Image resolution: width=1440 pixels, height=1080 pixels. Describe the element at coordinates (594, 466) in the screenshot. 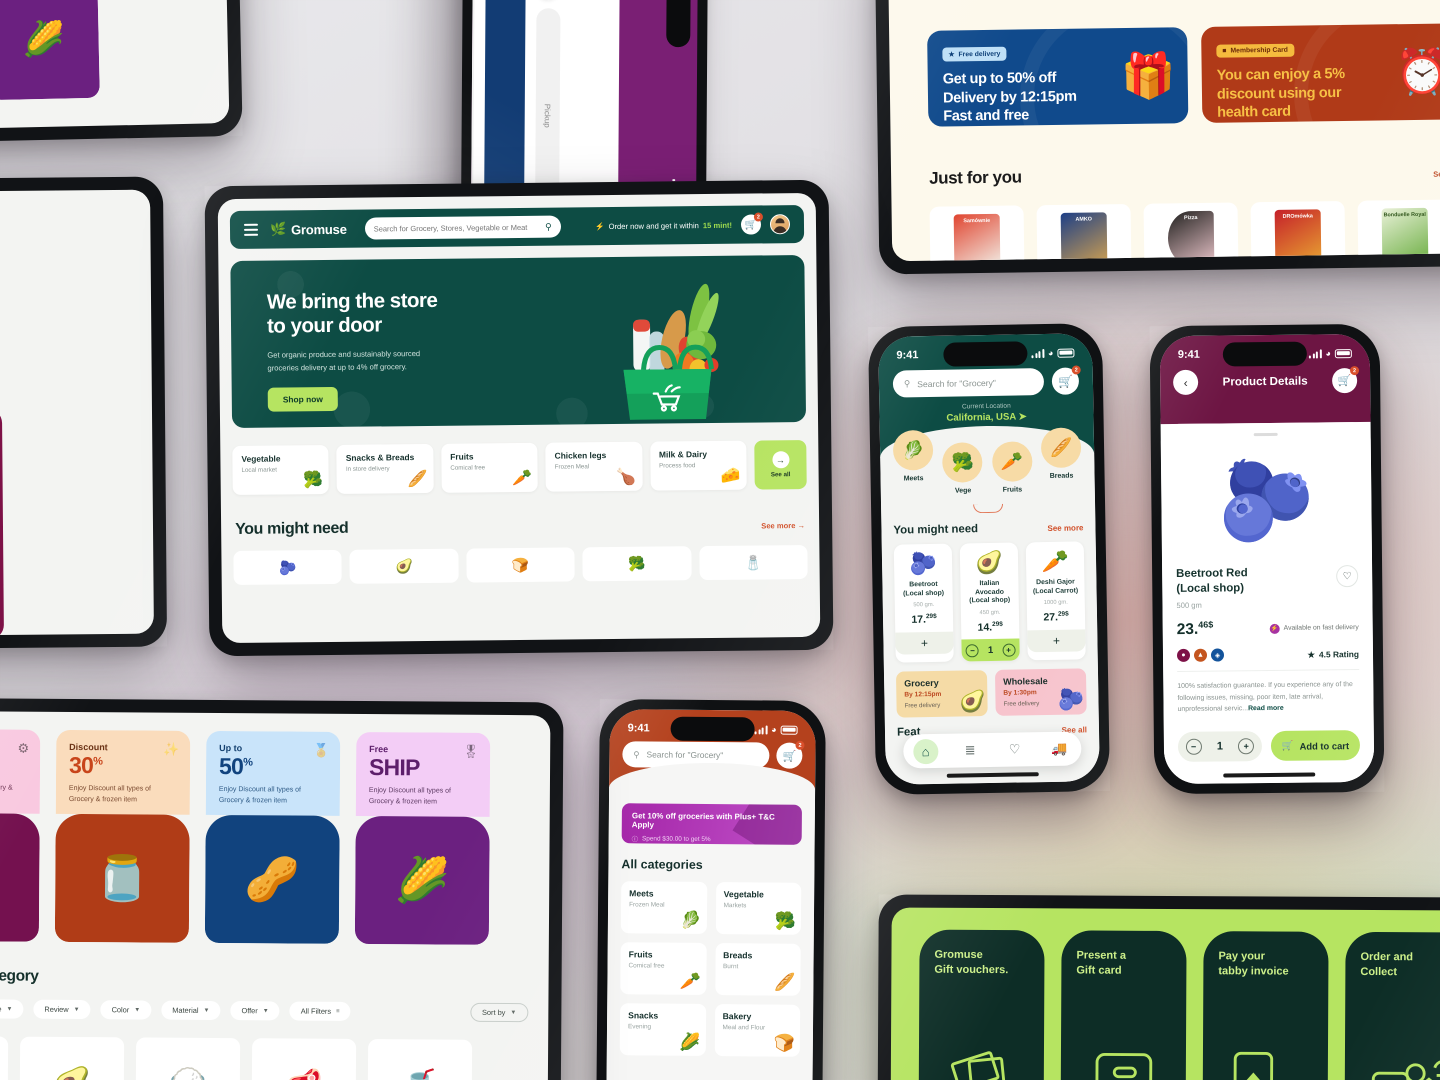

I see `category-card-chicken-legs: Chicken legs Frozen Meal 🍗` at that location.